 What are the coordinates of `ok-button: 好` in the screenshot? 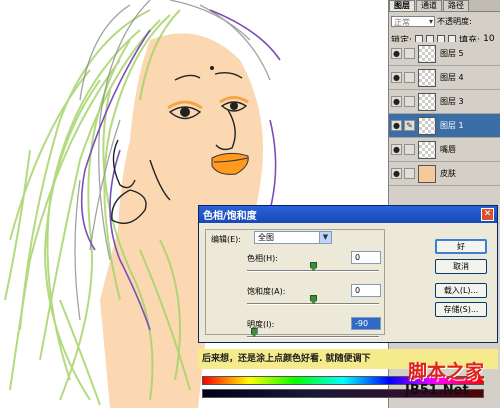 It's located at (461, 246).